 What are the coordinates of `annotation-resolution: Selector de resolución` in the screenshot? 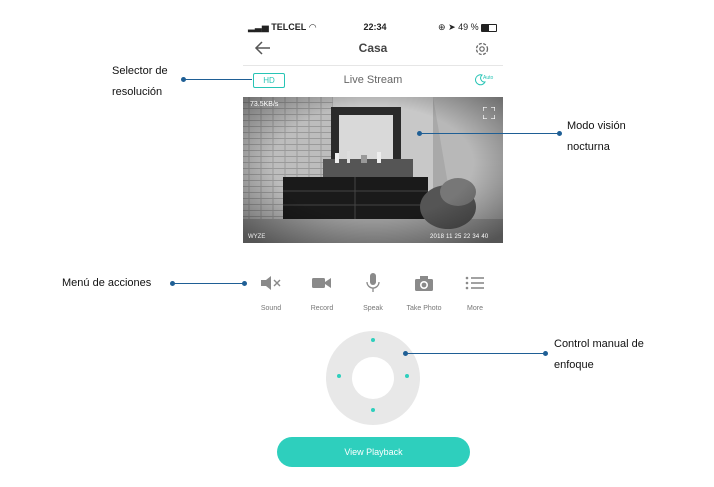 It's located at (140, 82).